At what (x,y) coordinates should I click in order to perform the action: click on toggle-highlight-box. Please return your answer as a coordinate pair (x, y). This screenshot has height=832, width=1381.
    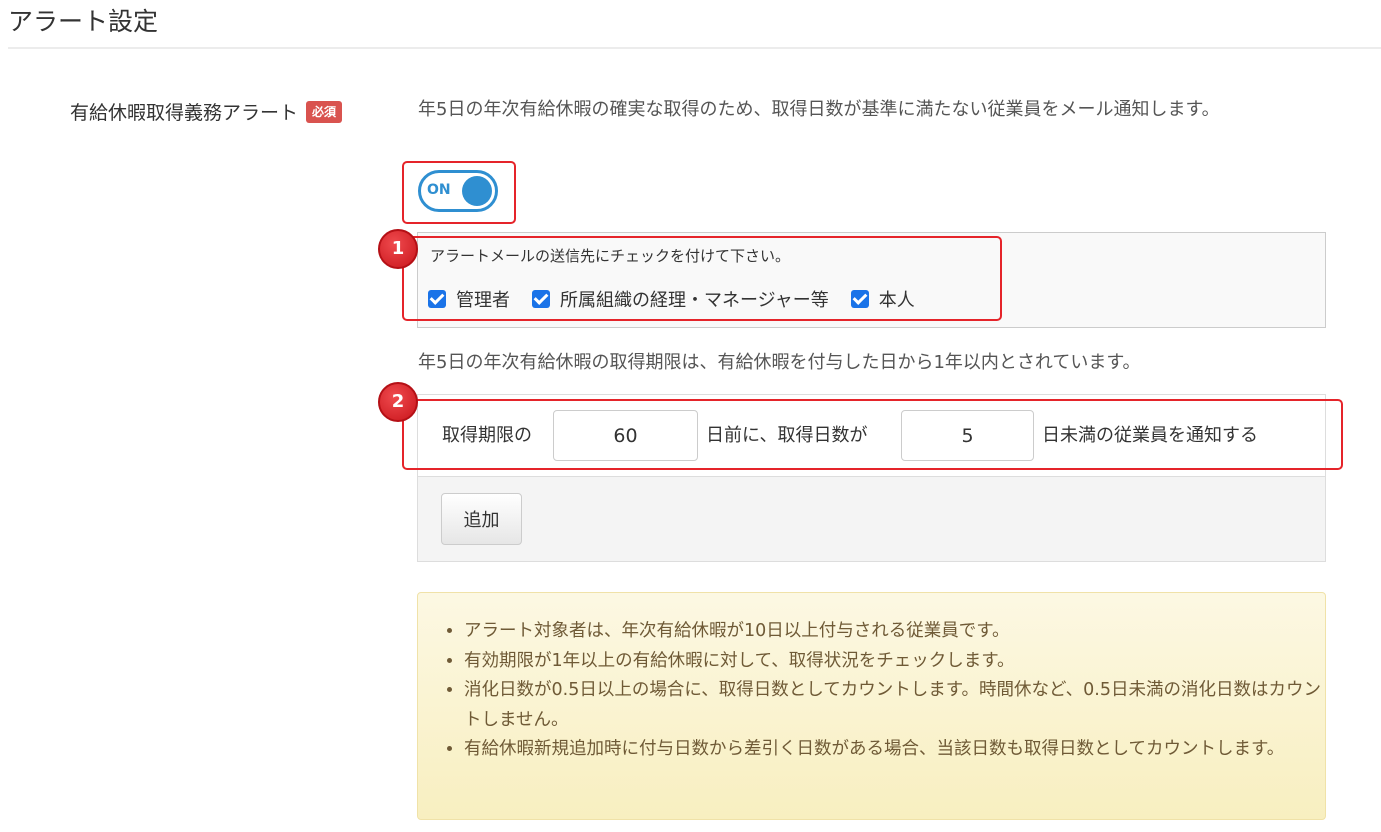
    Looking at the image, I should click on (459, 192).